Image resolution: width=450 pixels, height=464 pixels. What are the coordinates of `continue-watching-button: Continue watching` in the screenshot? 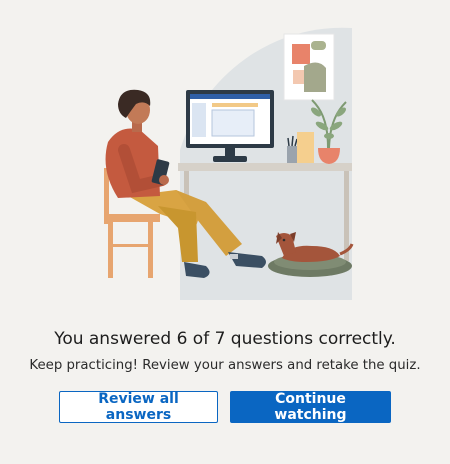 It's located at (310, 407).